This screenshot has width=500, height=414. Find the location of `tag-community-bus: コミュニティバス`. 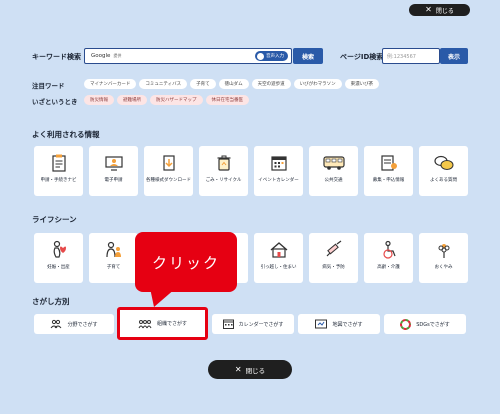

tag-community-bus: コミュニティバス is located at coordinates (163, 84).